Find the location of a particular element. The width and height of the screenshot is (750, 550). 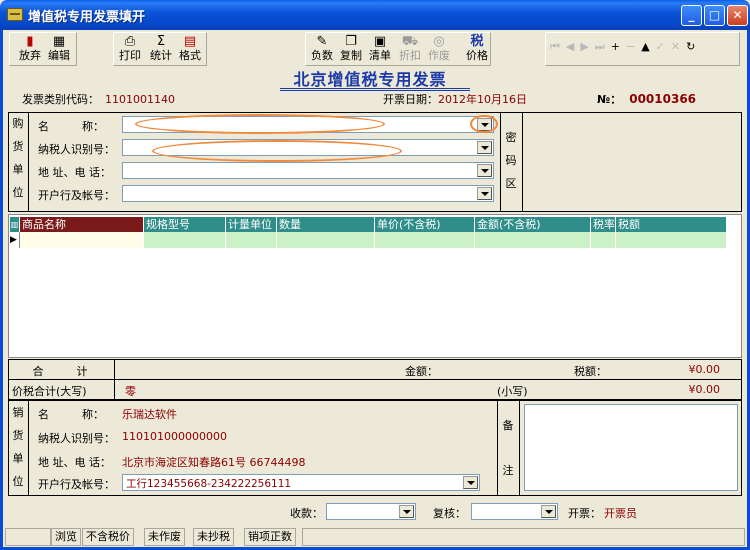

seller-side-label-2: 货 is located at coordinates (18, 435).